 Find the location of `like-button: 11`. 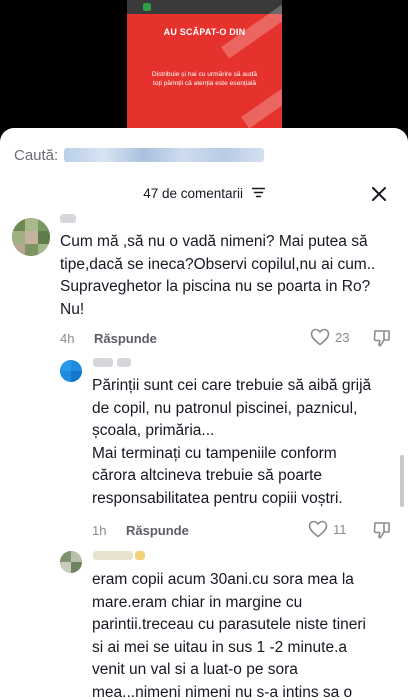

like-button: 11 is located at coordinates (327, 529).